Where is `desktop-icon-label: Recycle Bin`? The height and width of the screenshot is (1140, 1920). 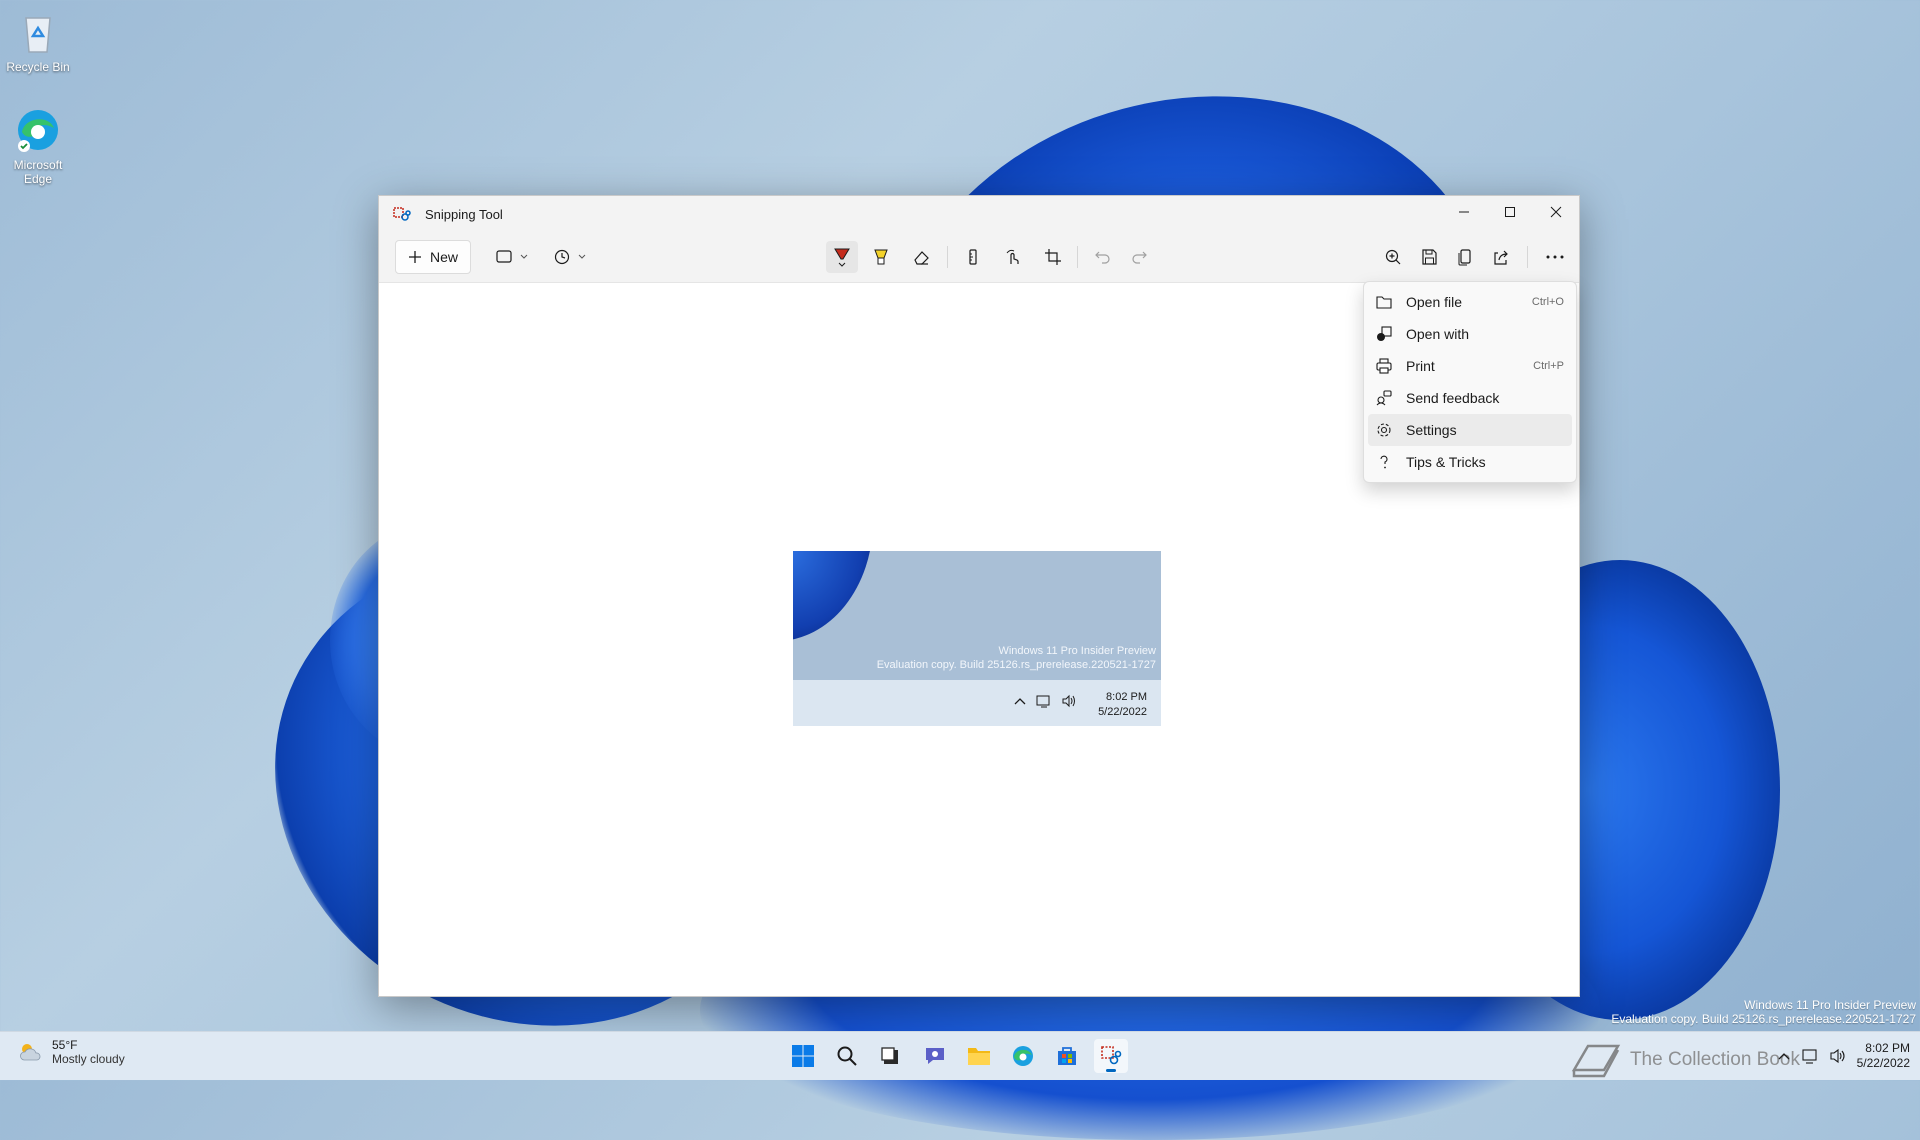
desktop-icon-label: Recycle Bin is located at coordinates (38, 67).